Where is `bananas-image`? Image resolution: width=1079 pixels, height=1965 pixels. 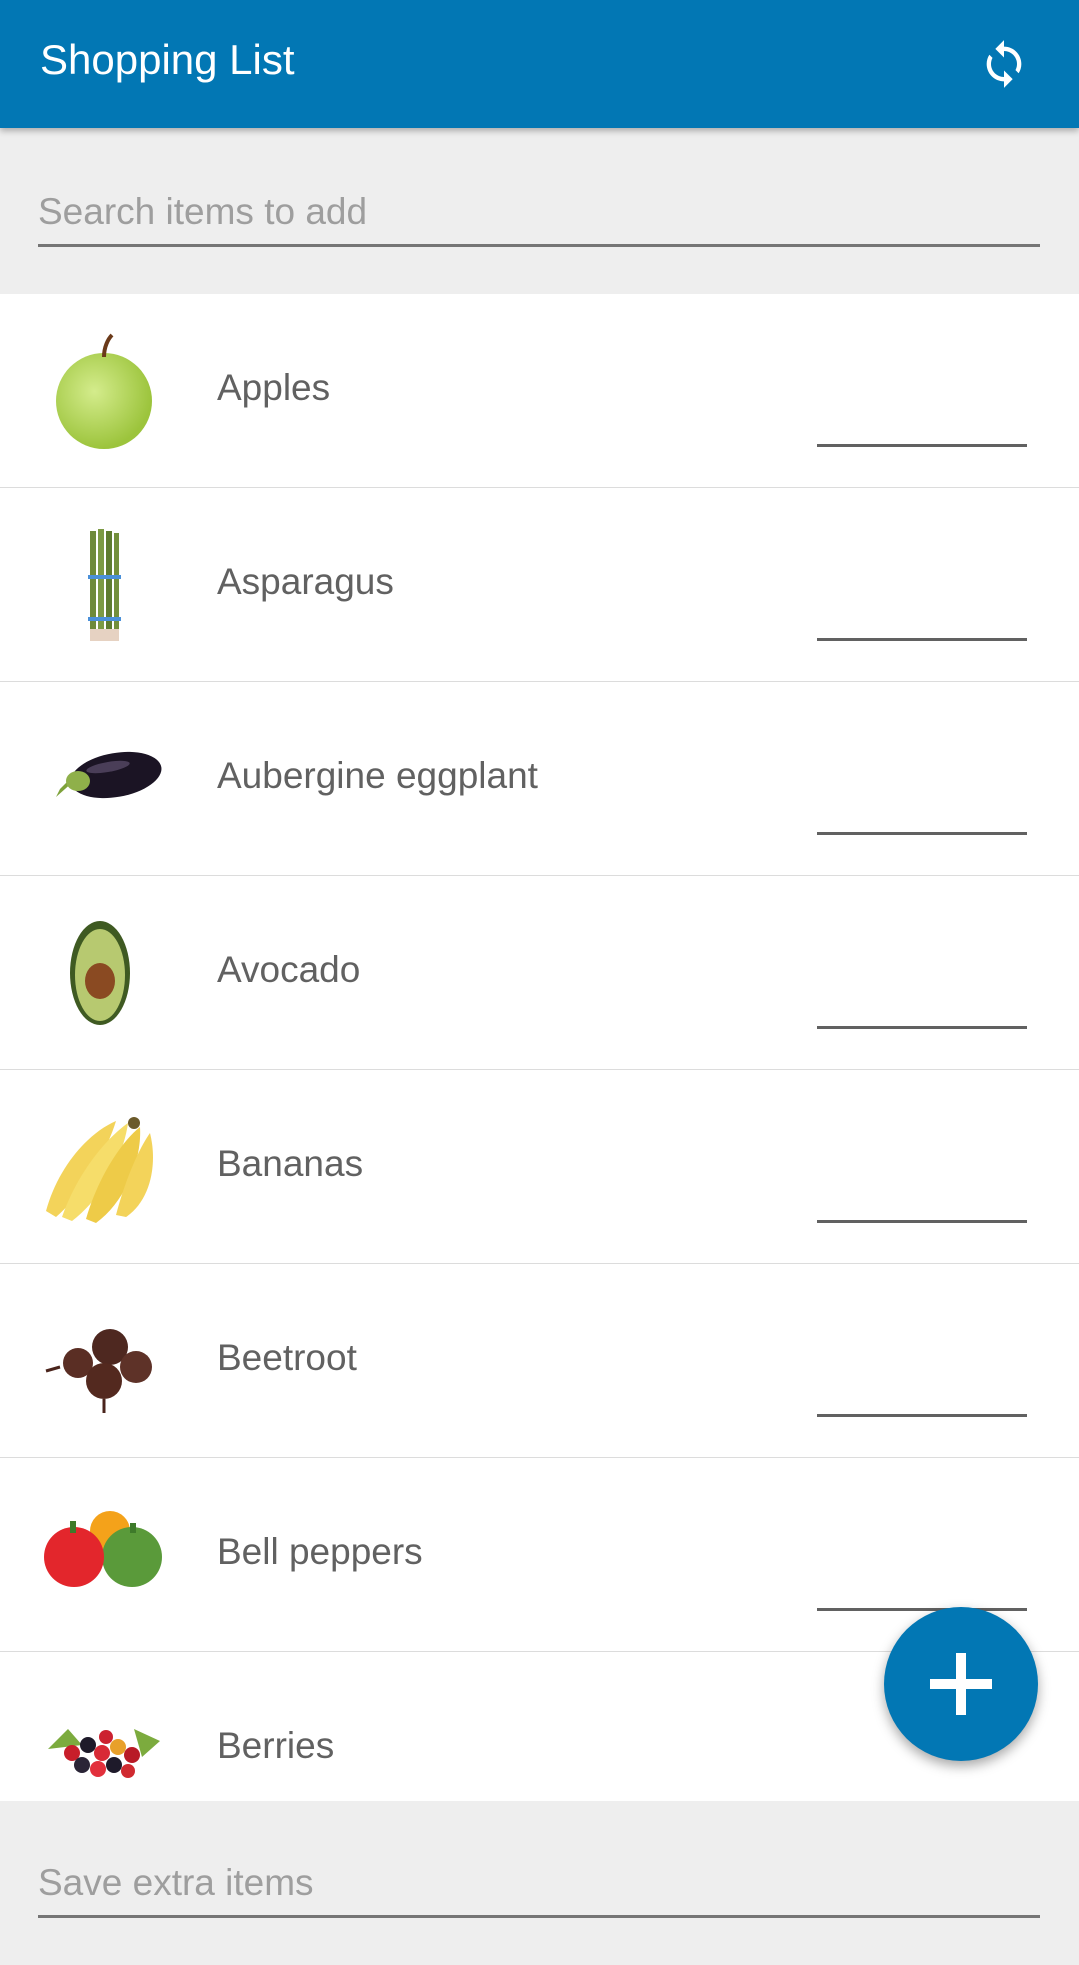
bananas-image is located at coordinates (103, 1167).